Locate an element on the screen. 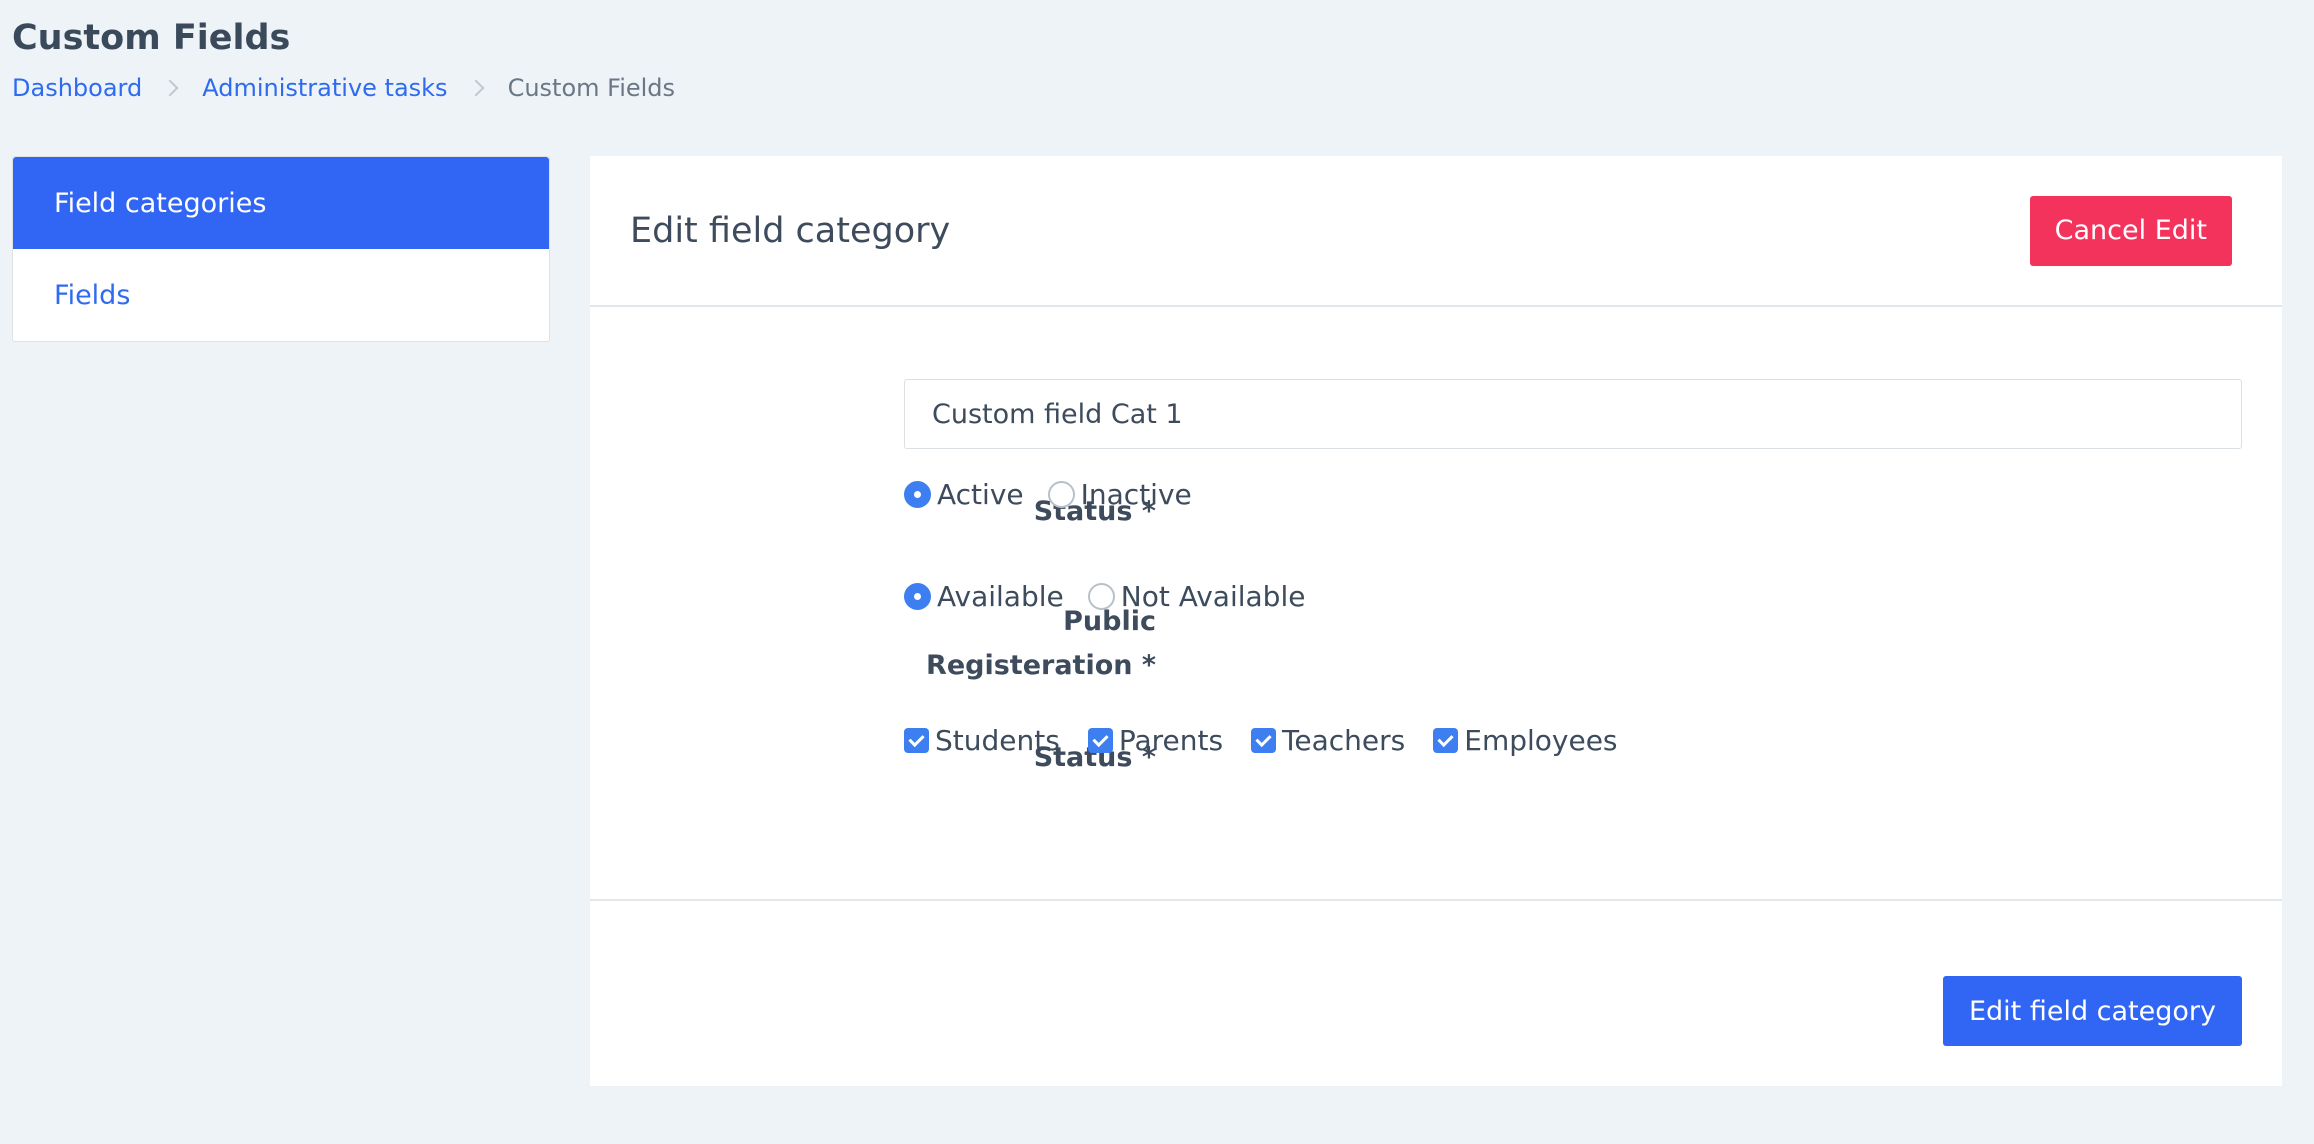  sidebar-item-field-categories: Field categories is located at coordinates (281, 203).